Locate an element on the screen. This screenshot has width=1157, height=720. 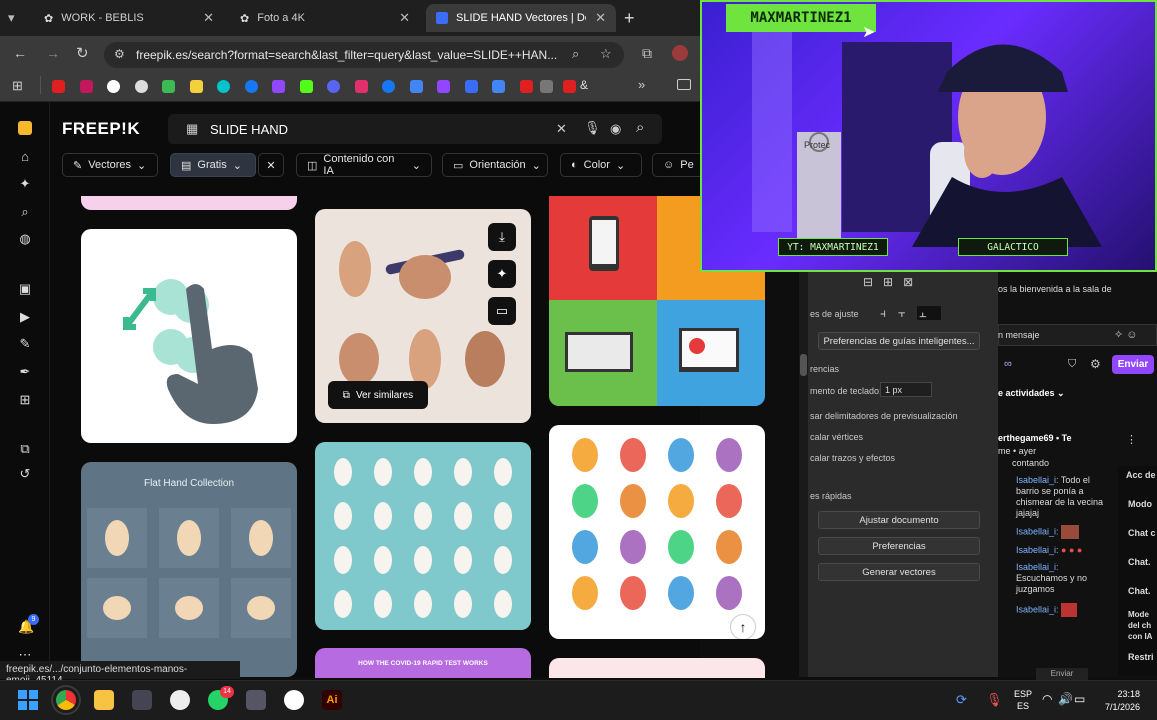
freepik-logo: FREEP!K is located at coordinates (101, 129).